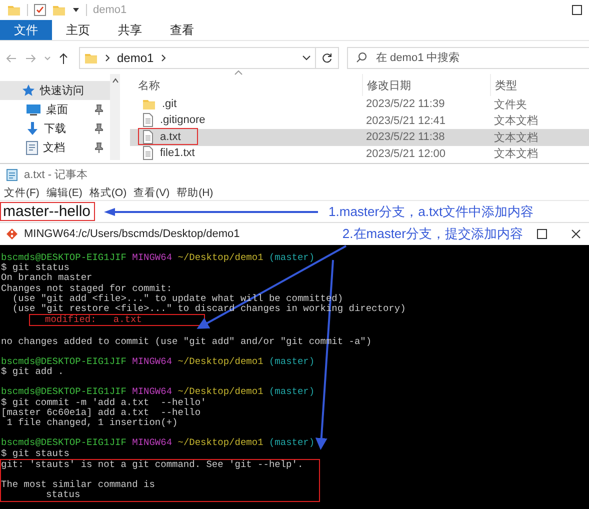 Image resolution: width=589 pixels, height=509 pixels. What do you see at coordinates (169, 104) in the screenshot?
I see `file-name: .git` at bounding box center [169, 104].